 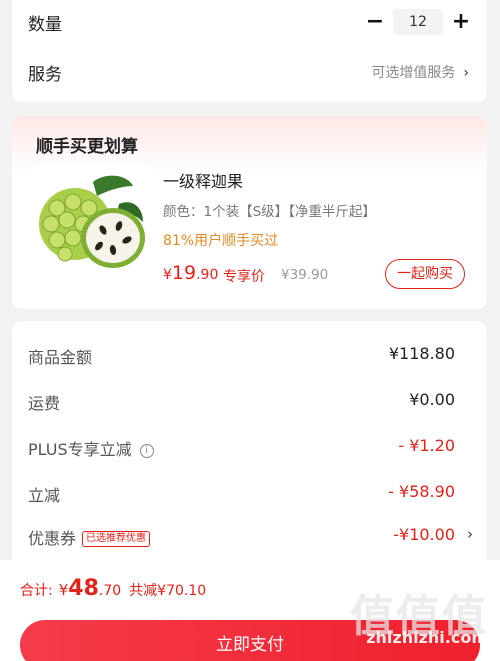 What do you see at coordinates (269, 212) in the screenshot?
I see `product-spec: 颜色：1个装【S级】【净重半斤起】` at bounding box center [269, 212].